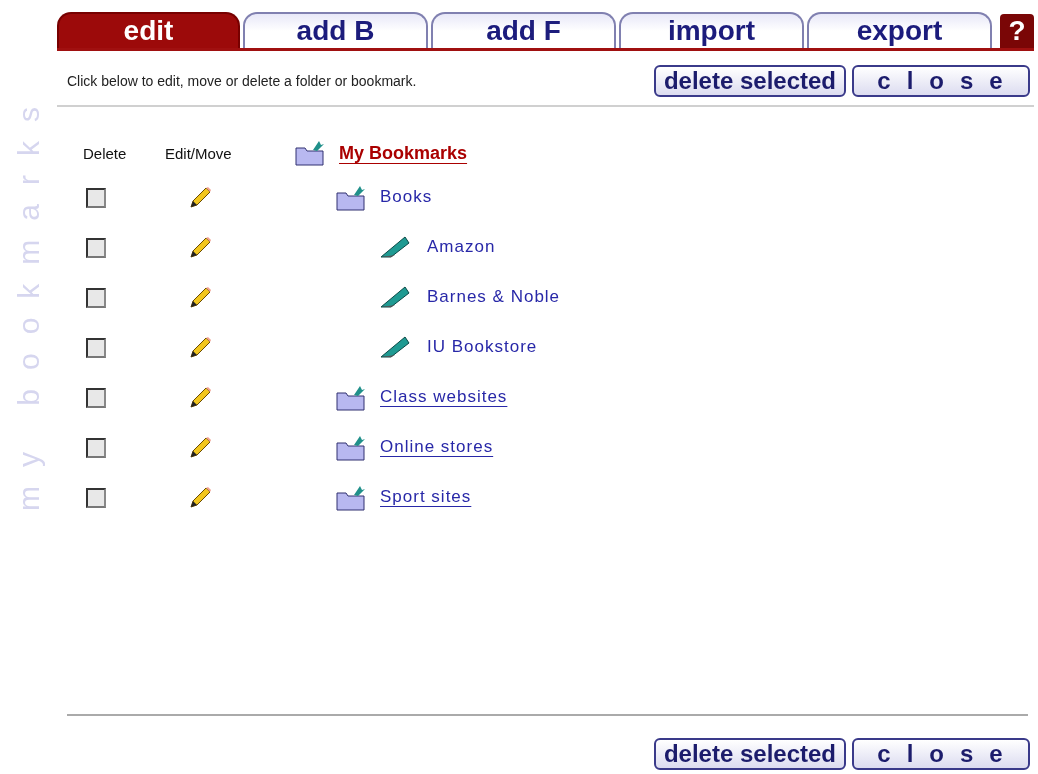 This screenshot has width=1038, height=774. What do you see at coordinates (148, 30) in the screenshot?
I see `tab: edit` at bounding box center [148, 30].